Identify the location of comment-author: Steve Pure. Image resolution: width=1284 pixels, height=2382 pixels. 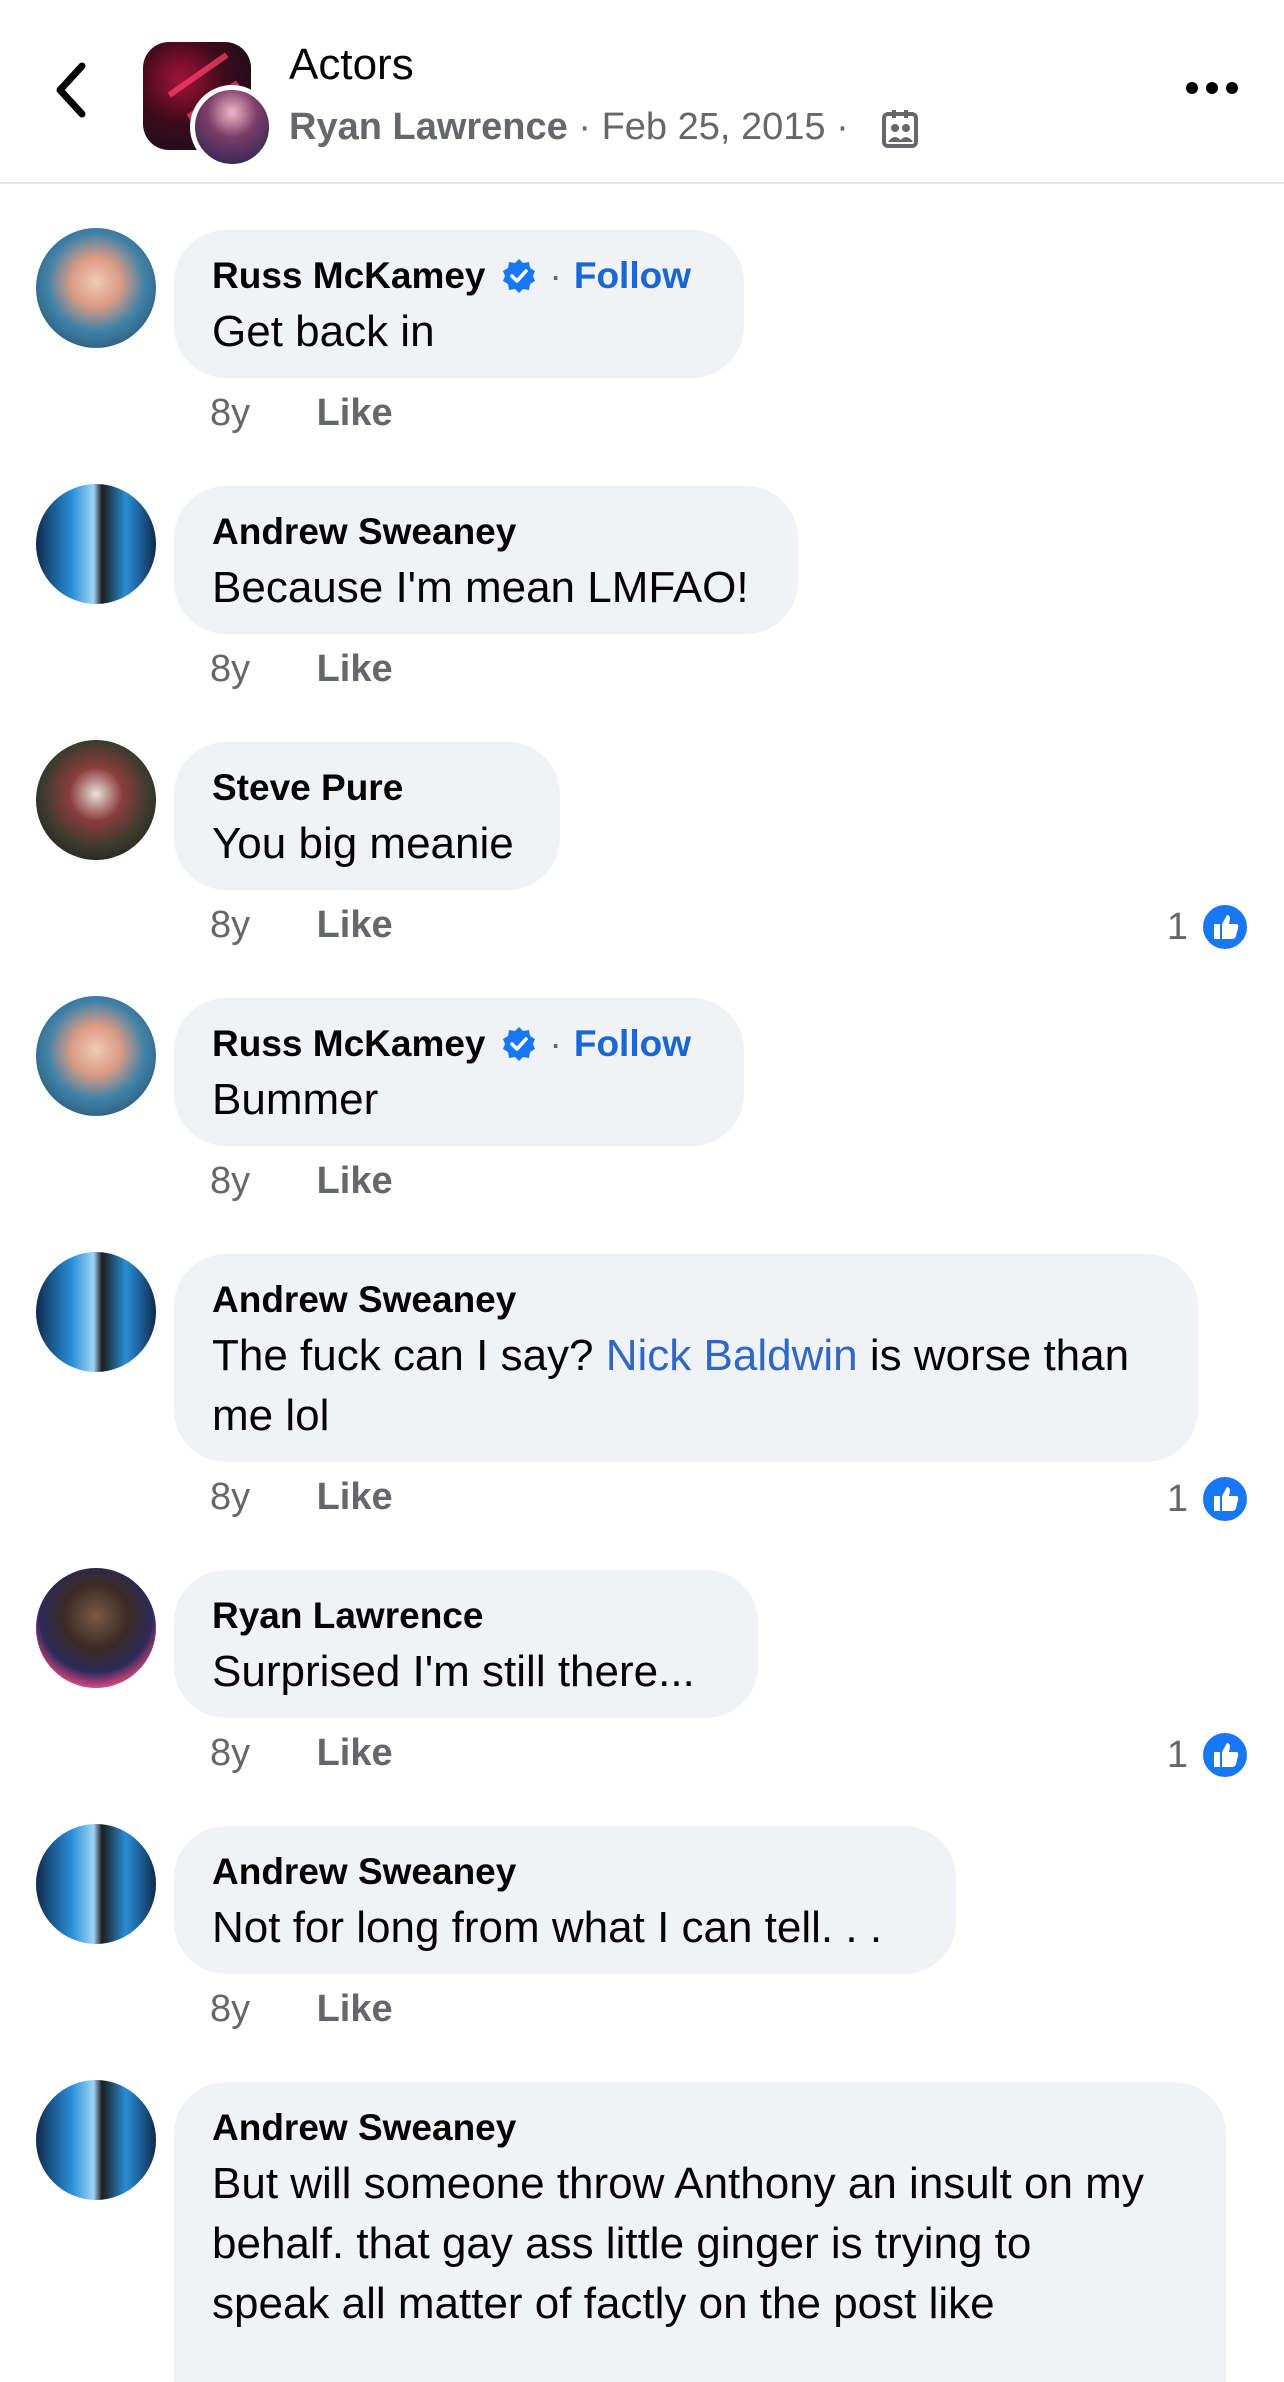
(307, 788).